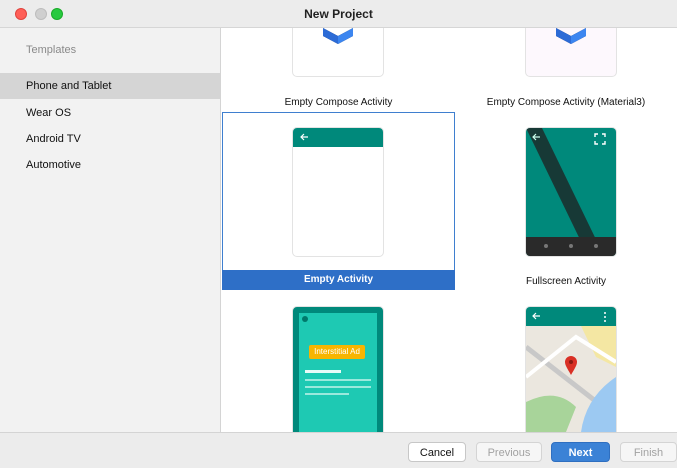 The width and height of the screenshot is (677, 468). I want to click on fullscreen-preview, so click(571, 192).